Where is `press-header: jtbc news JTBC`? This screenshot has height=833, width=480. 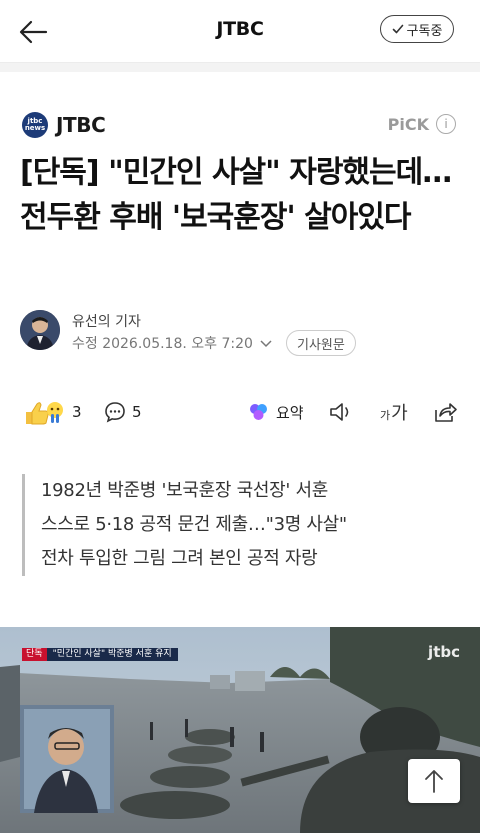
press-header: jtbc news JTBC is located at coordinates (64, 125).